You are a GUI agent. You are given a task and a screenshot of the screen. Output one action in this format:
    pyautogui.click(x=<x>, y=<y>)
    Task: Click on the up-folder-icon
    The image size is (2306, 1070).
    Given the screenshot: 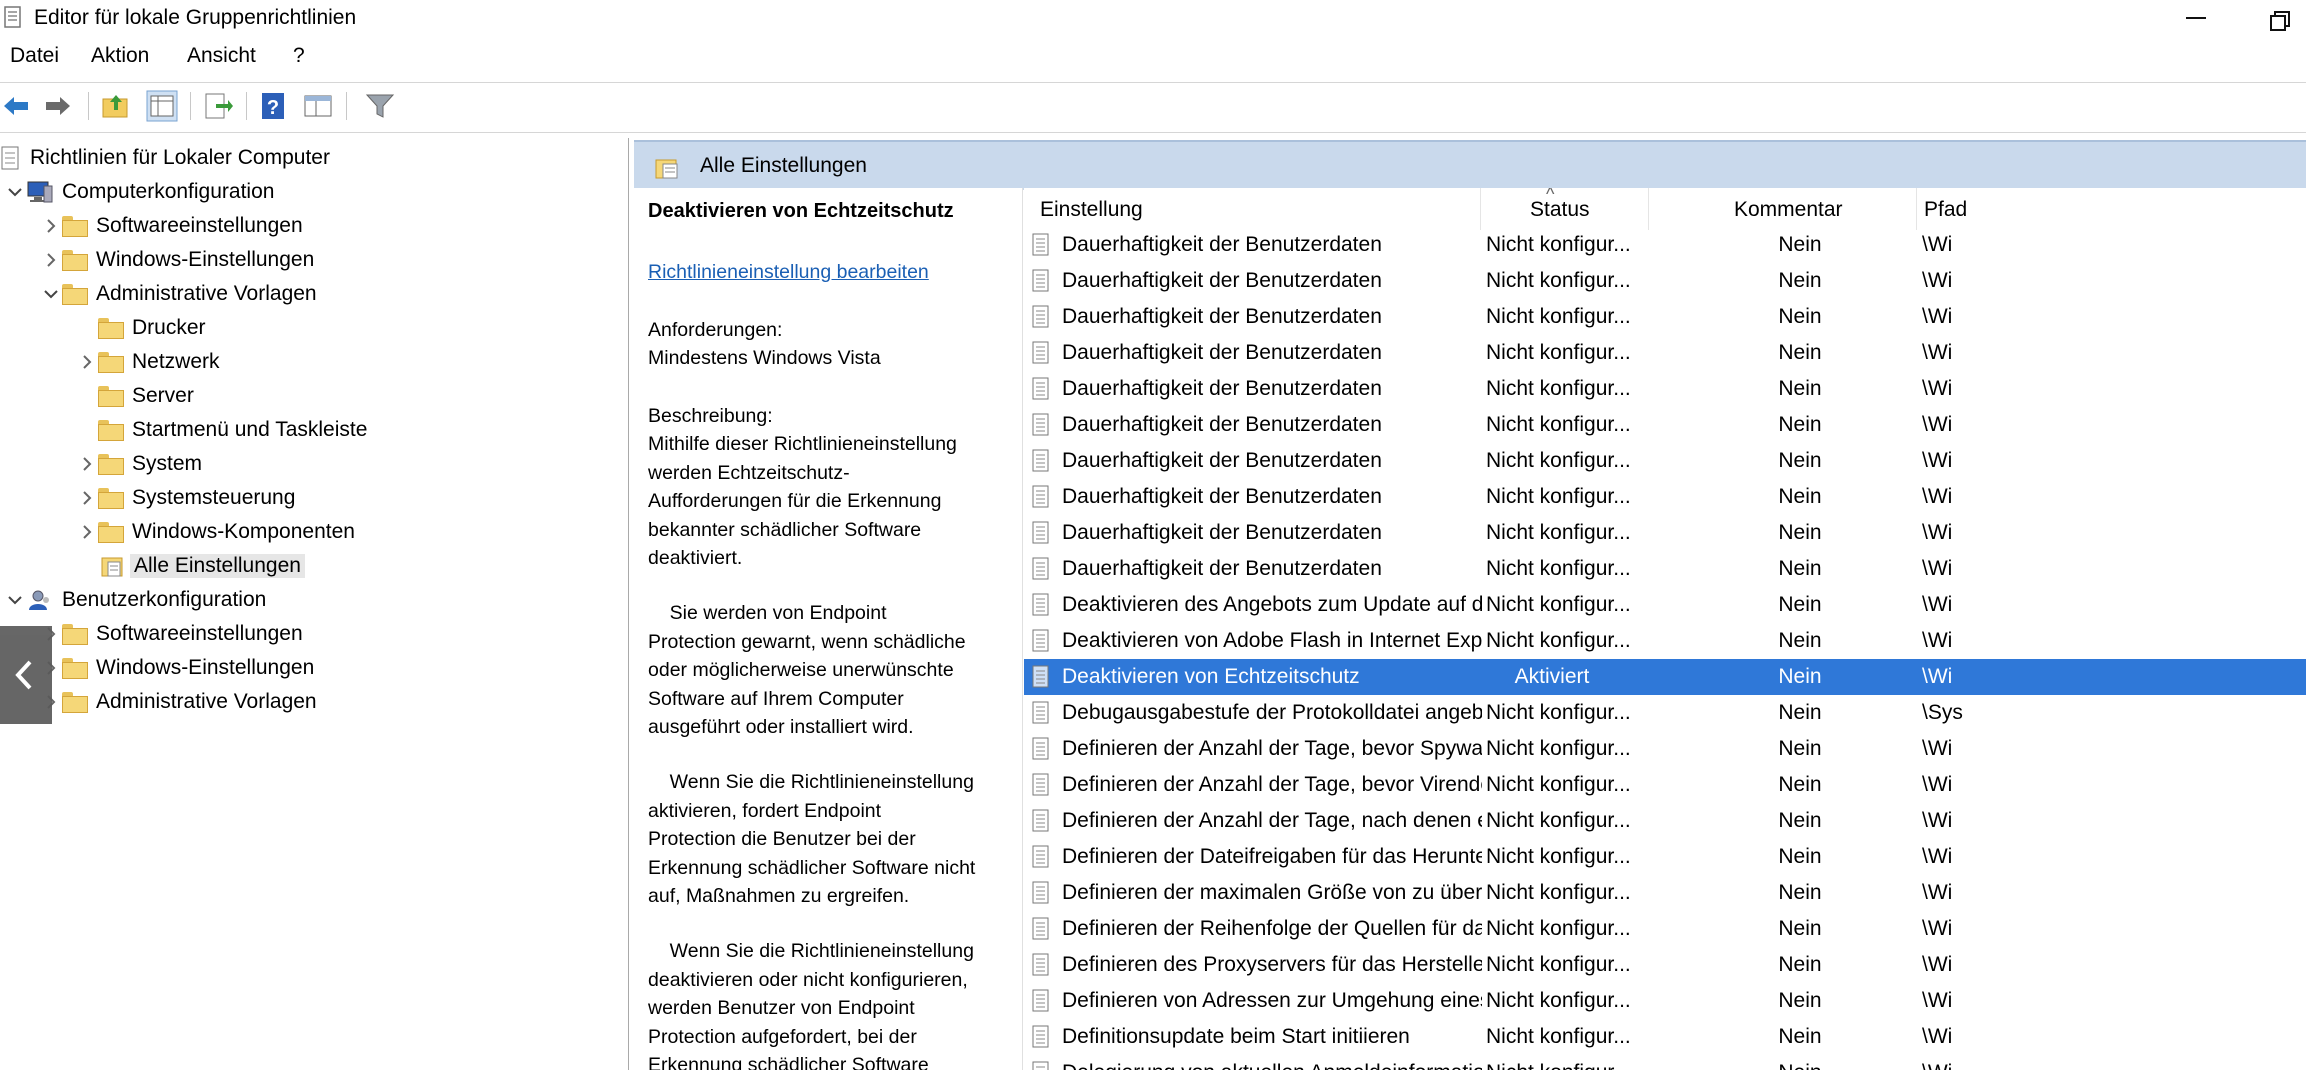 What is the action you would take?
    pyautogui.click(x=116, y=106)
    